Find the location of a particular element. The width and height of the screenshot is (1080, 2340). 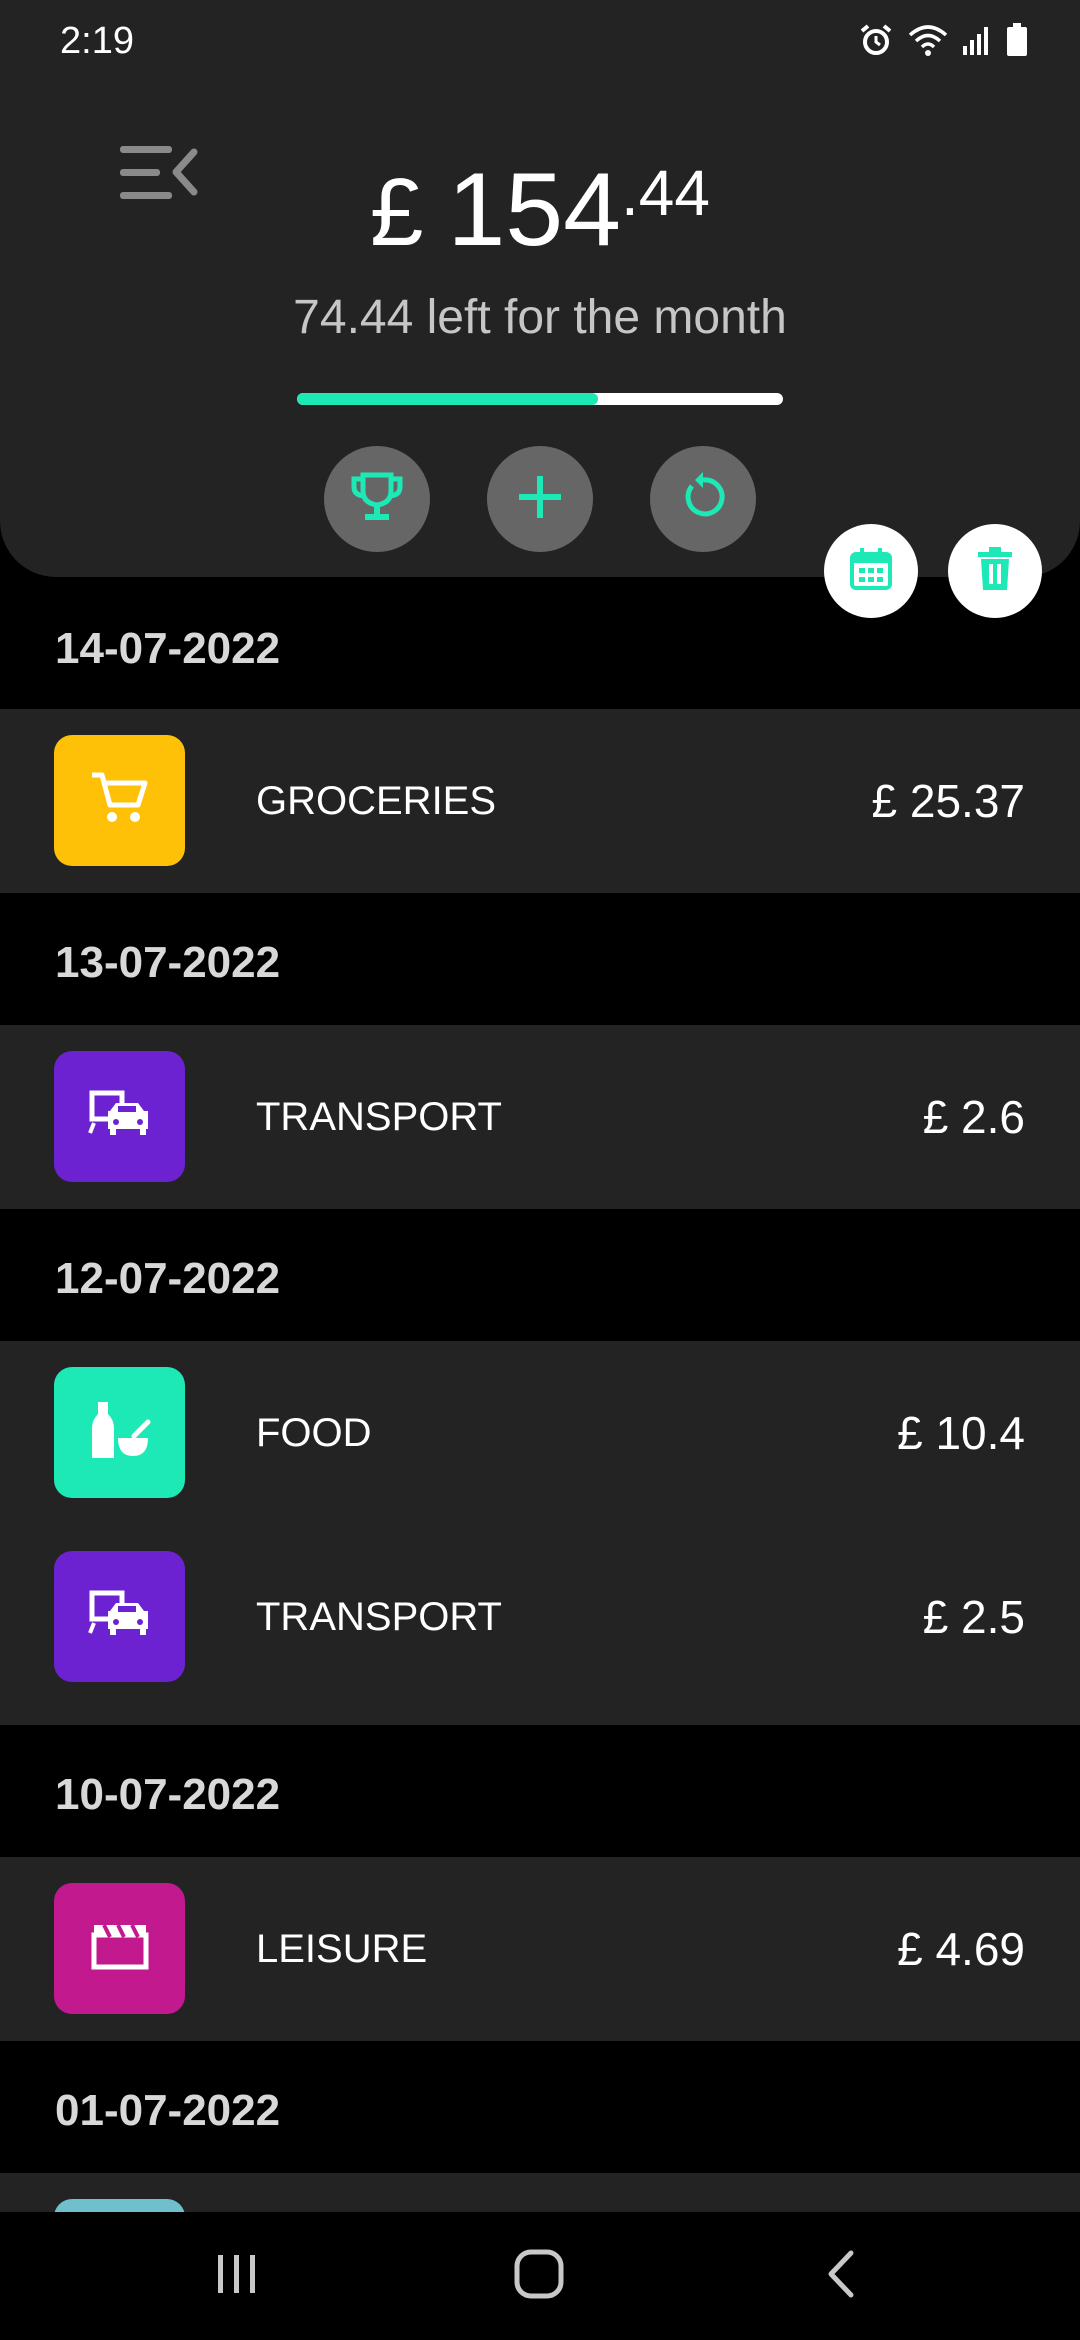

back-icon is located at coordinates (841, 2276).